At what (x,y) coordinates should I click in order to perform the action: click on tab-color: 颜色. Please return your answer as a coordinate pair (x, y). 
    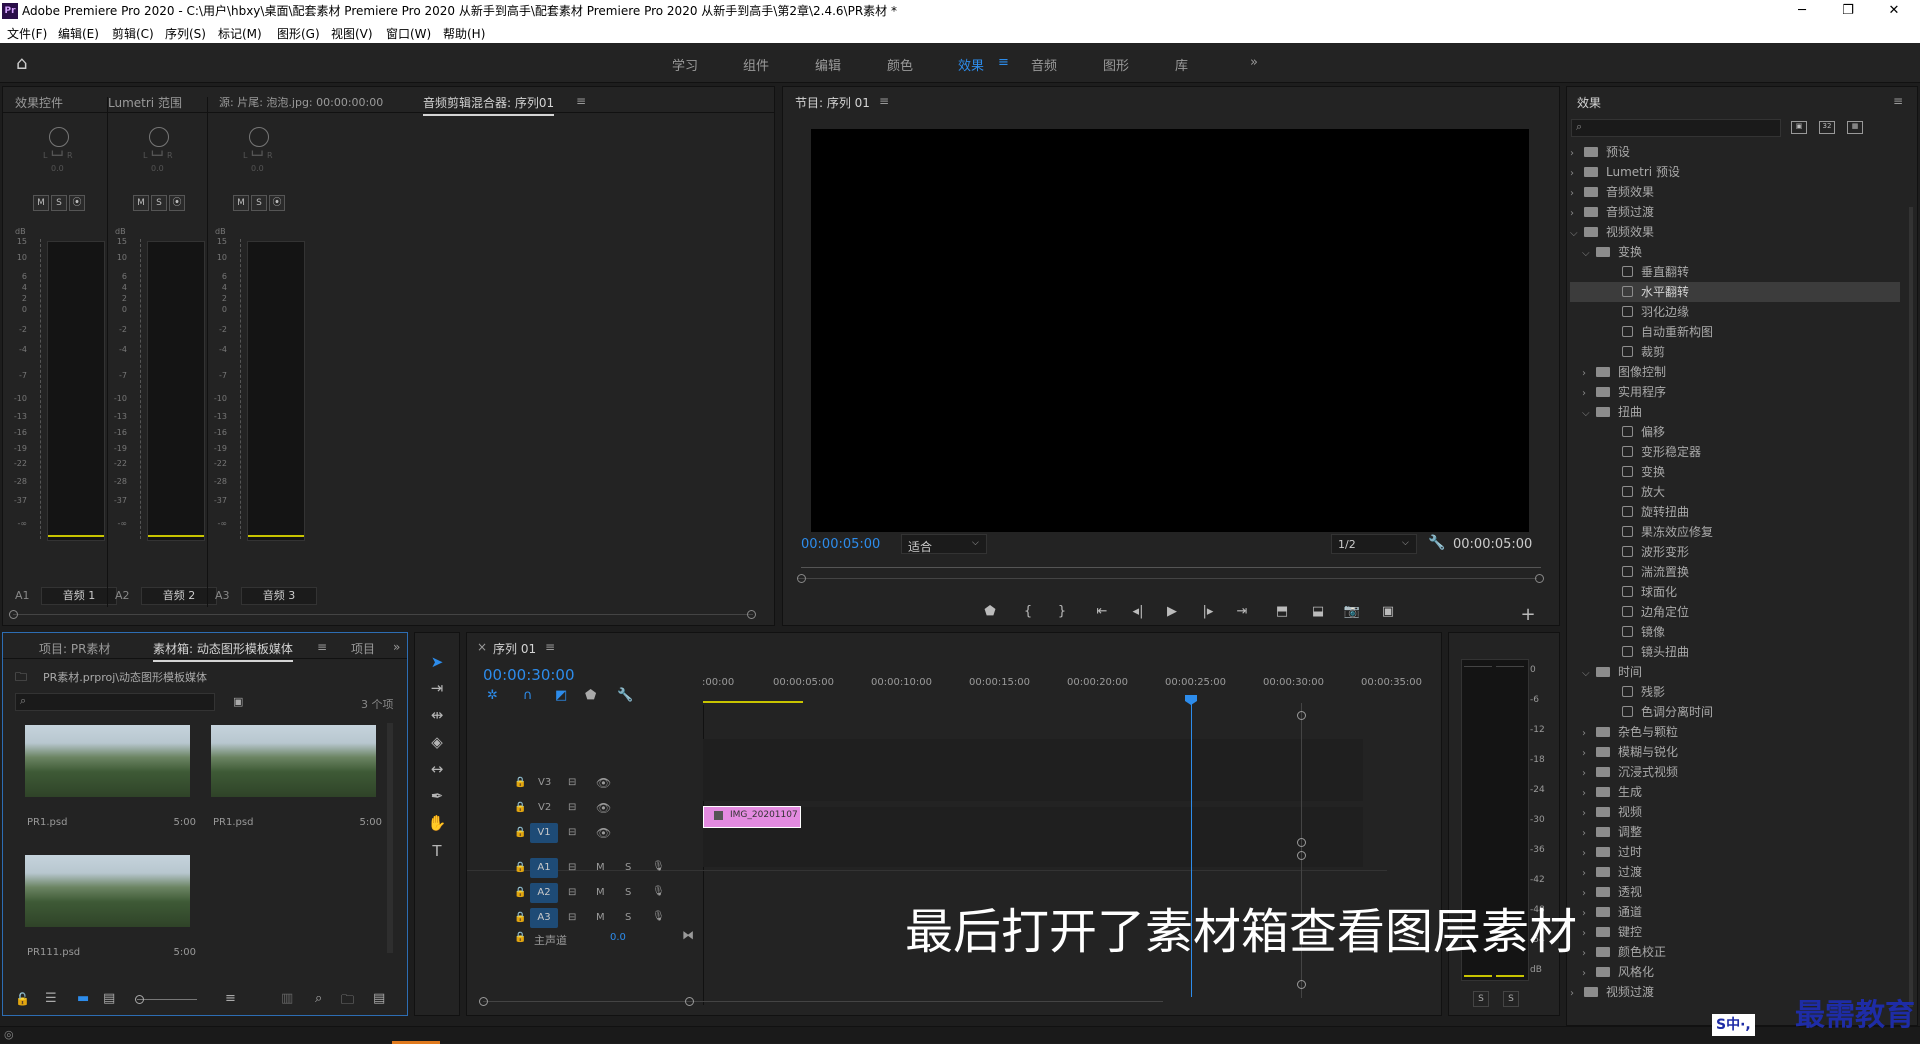
    Looking at the image, I should click on (900, 64).